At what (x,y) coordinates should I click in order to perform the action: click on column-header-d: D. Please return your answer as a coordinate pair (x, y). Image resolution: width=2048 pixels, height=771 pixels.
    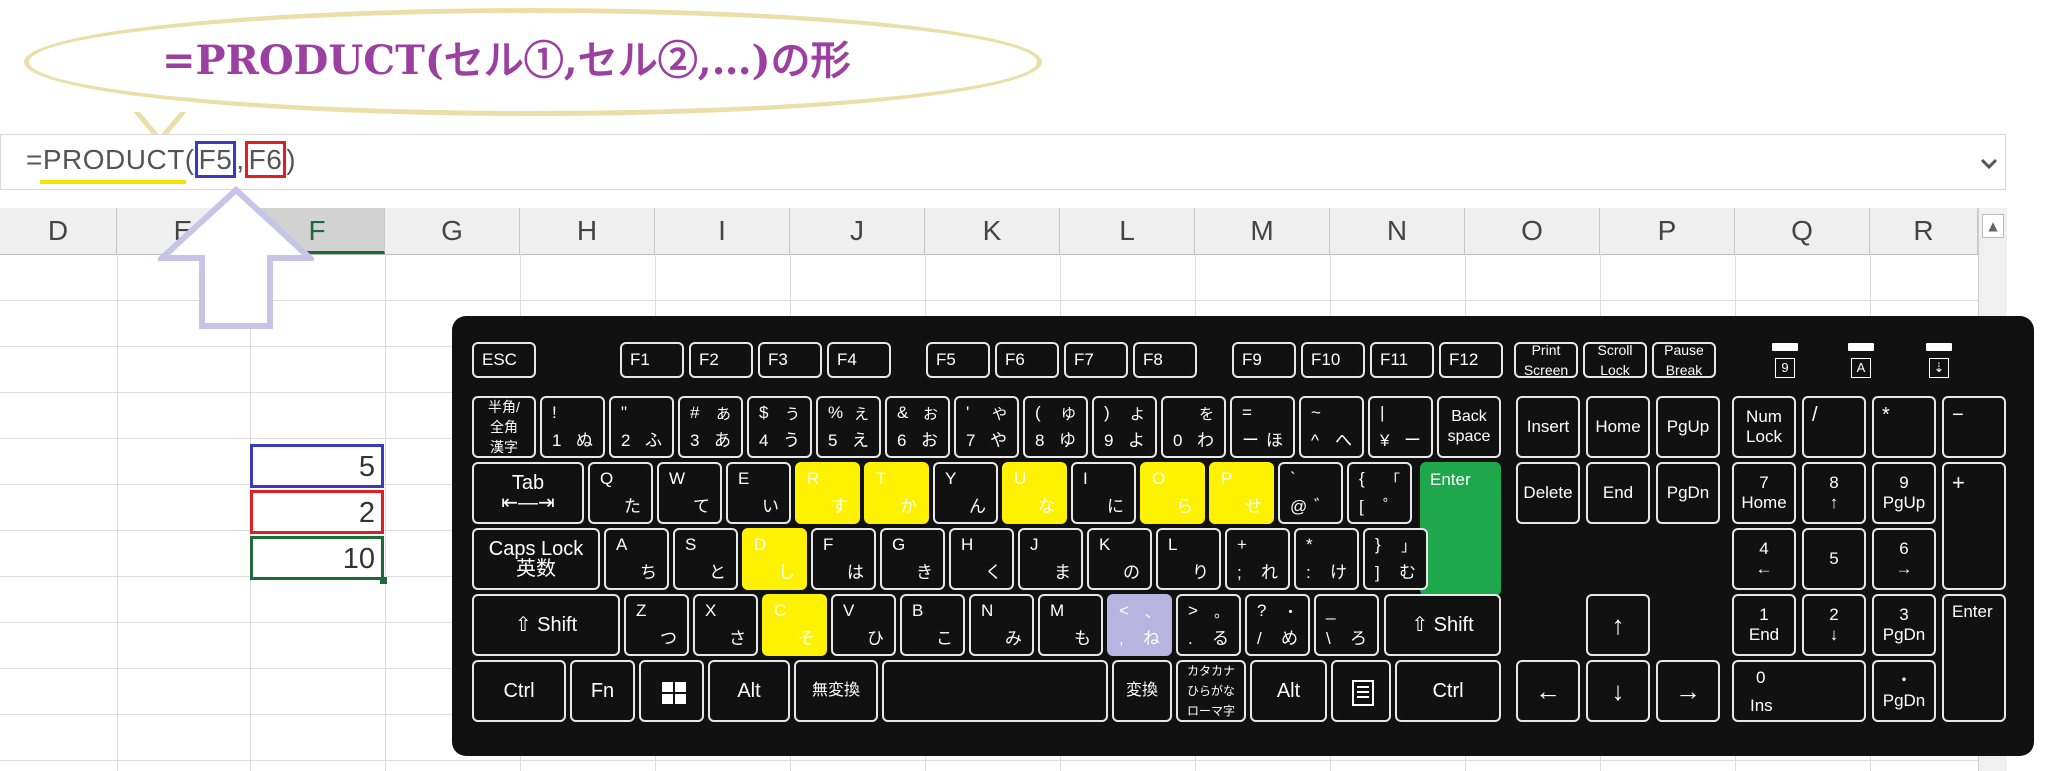
    Looking at the image, I should click on (58, 231).